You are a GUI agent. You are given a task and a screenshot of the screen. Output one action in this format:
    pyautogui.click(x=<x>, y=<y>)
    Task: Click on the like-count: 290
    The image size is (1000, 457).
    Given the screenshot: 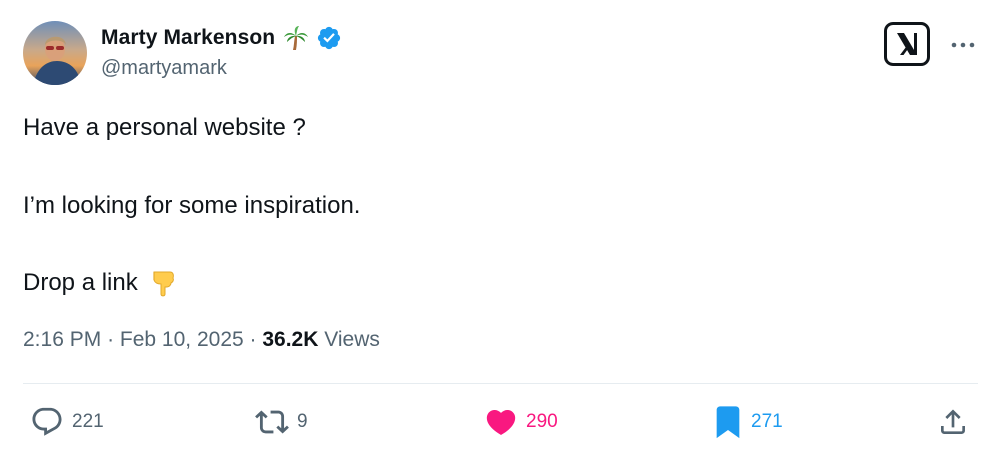 What is the action you would take?
    pyautogui.click(x=542, y=421)
    